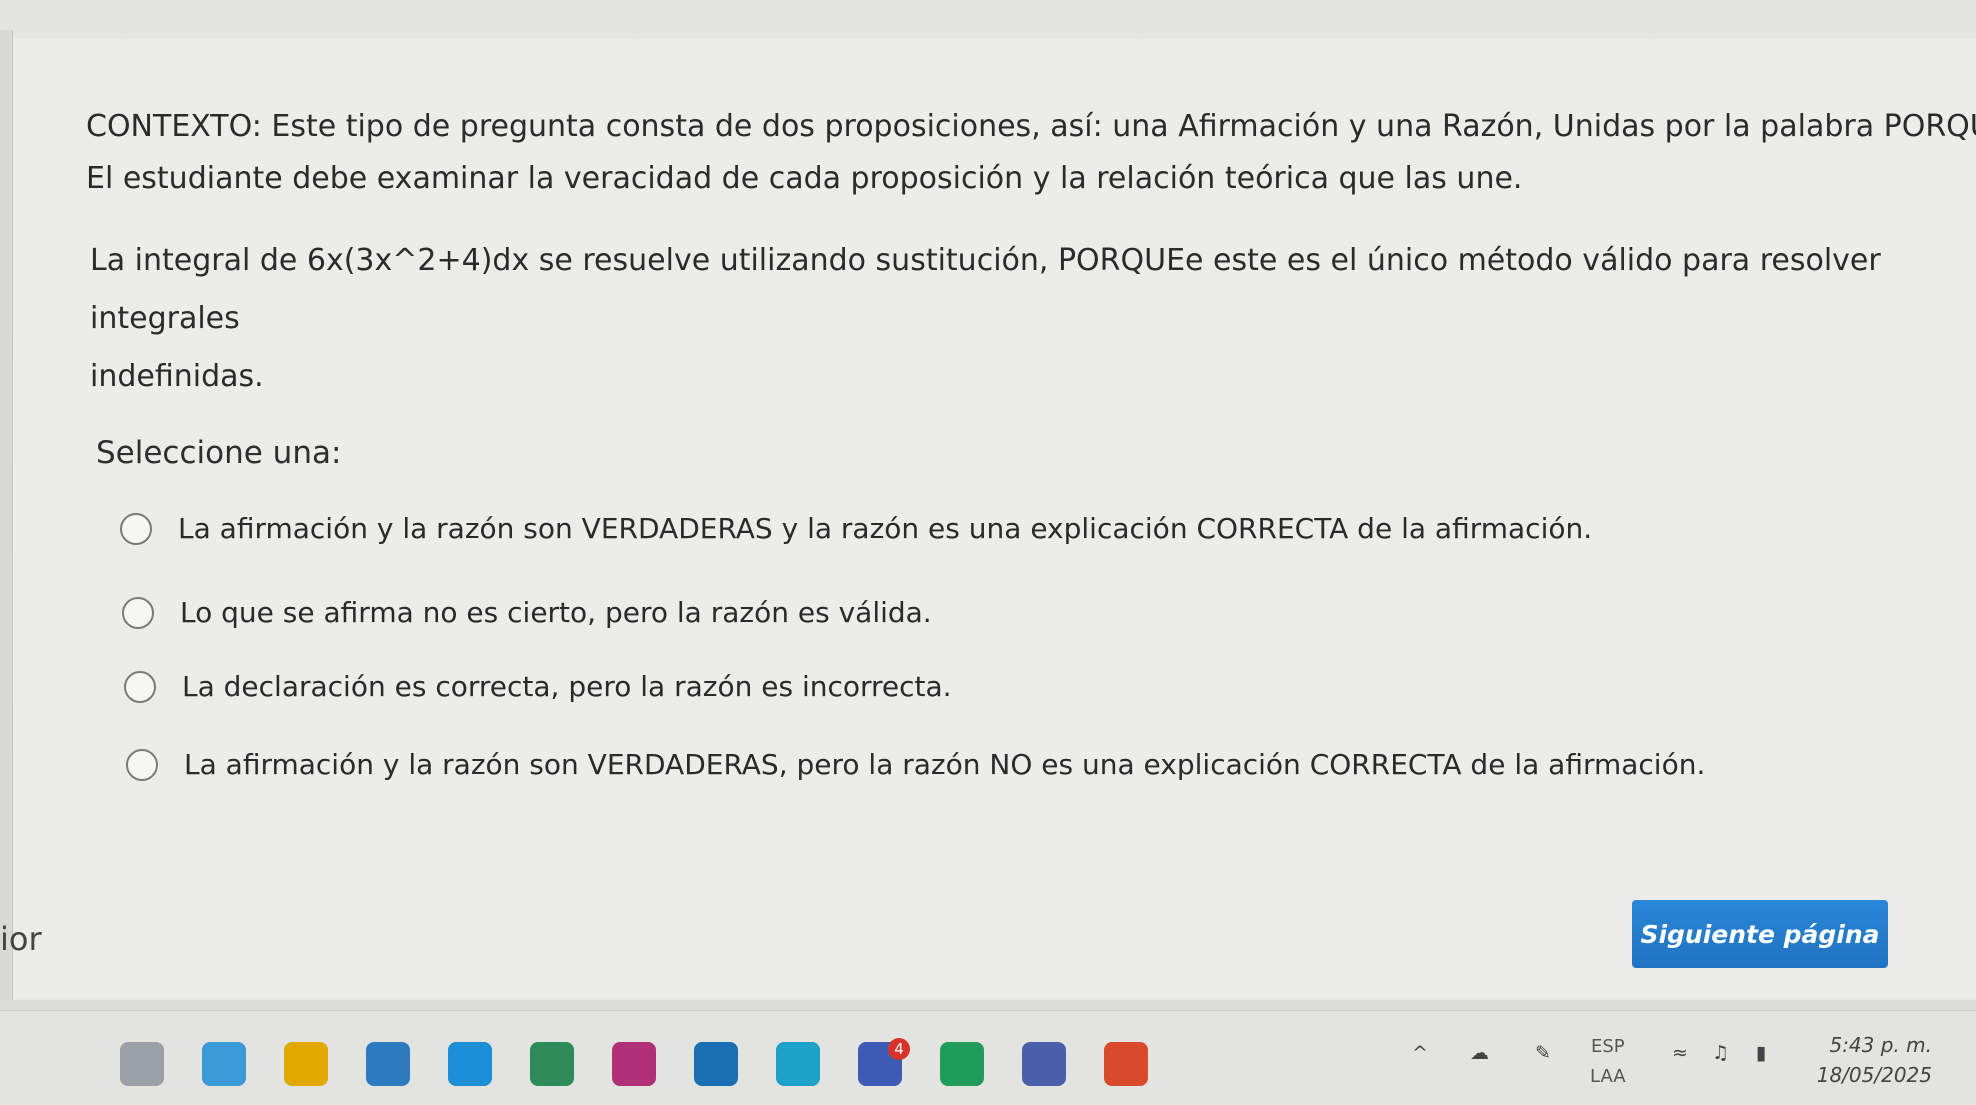 The height and width of the screenshot is (1105, 1976). I want to click on clock-time: 5:43 p. m., so click(1880, 1045).